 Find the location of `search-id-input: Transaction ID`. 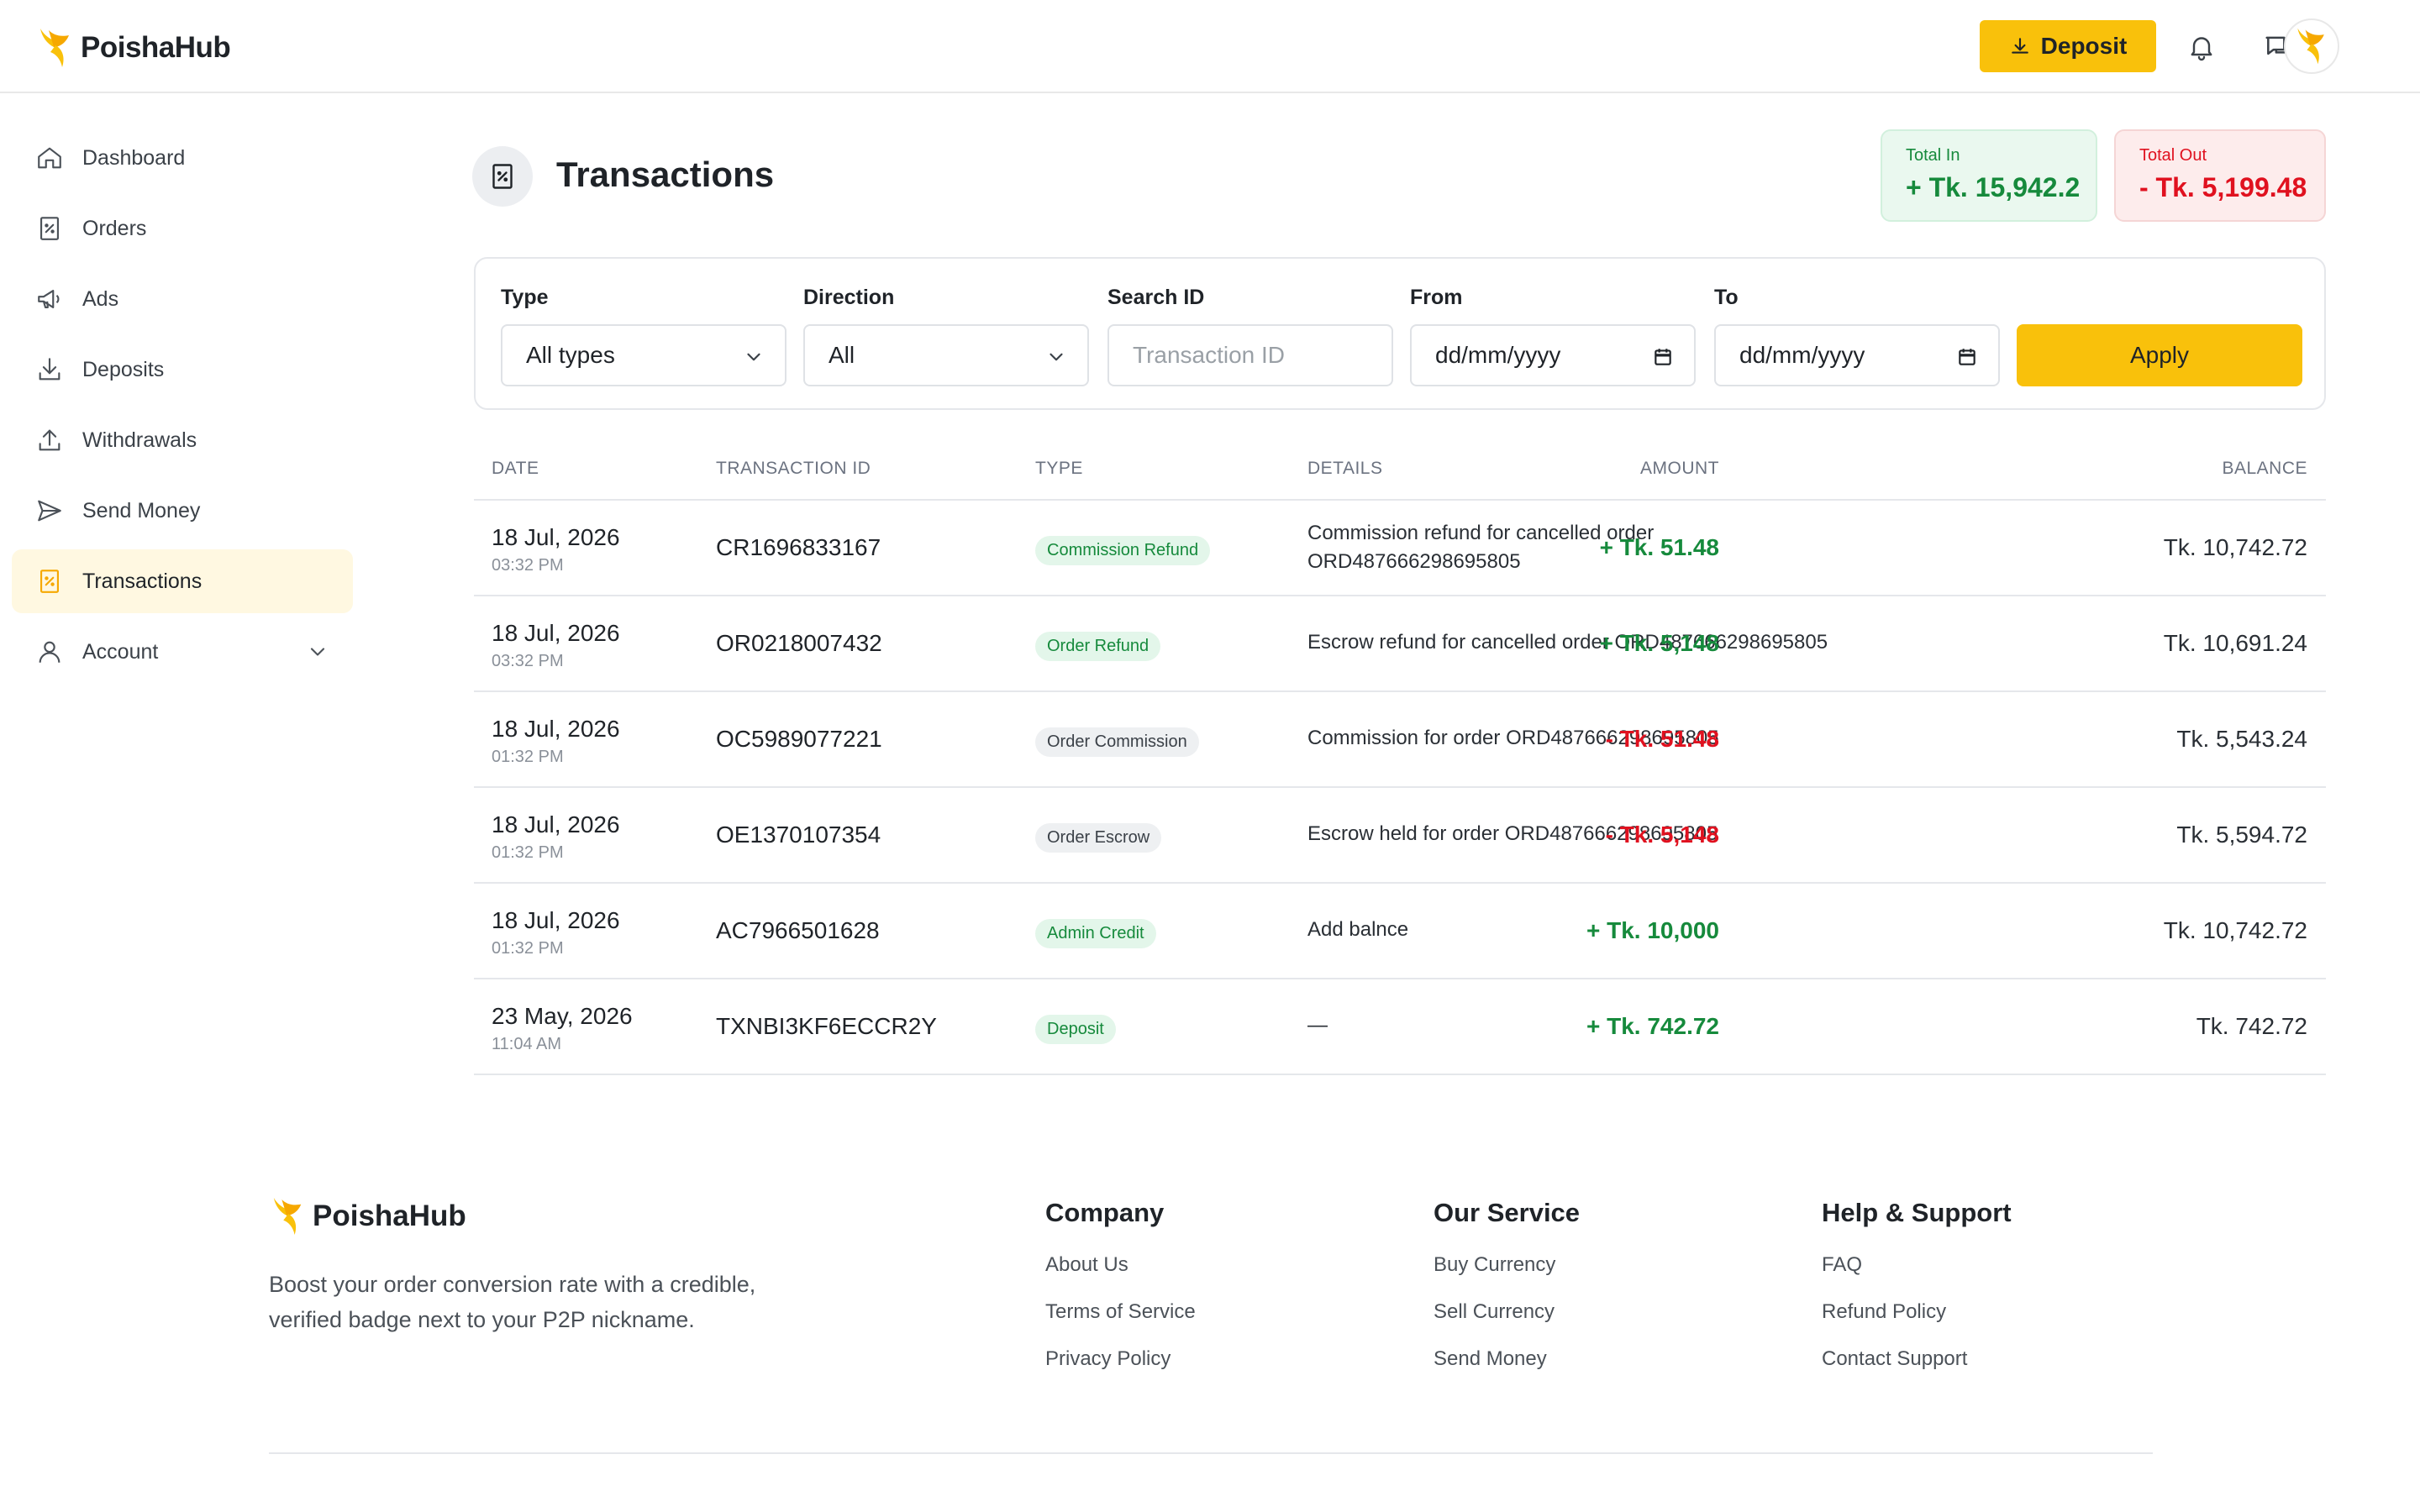

search-id-input: Transaction ID is located at coordinates (1250, 355).